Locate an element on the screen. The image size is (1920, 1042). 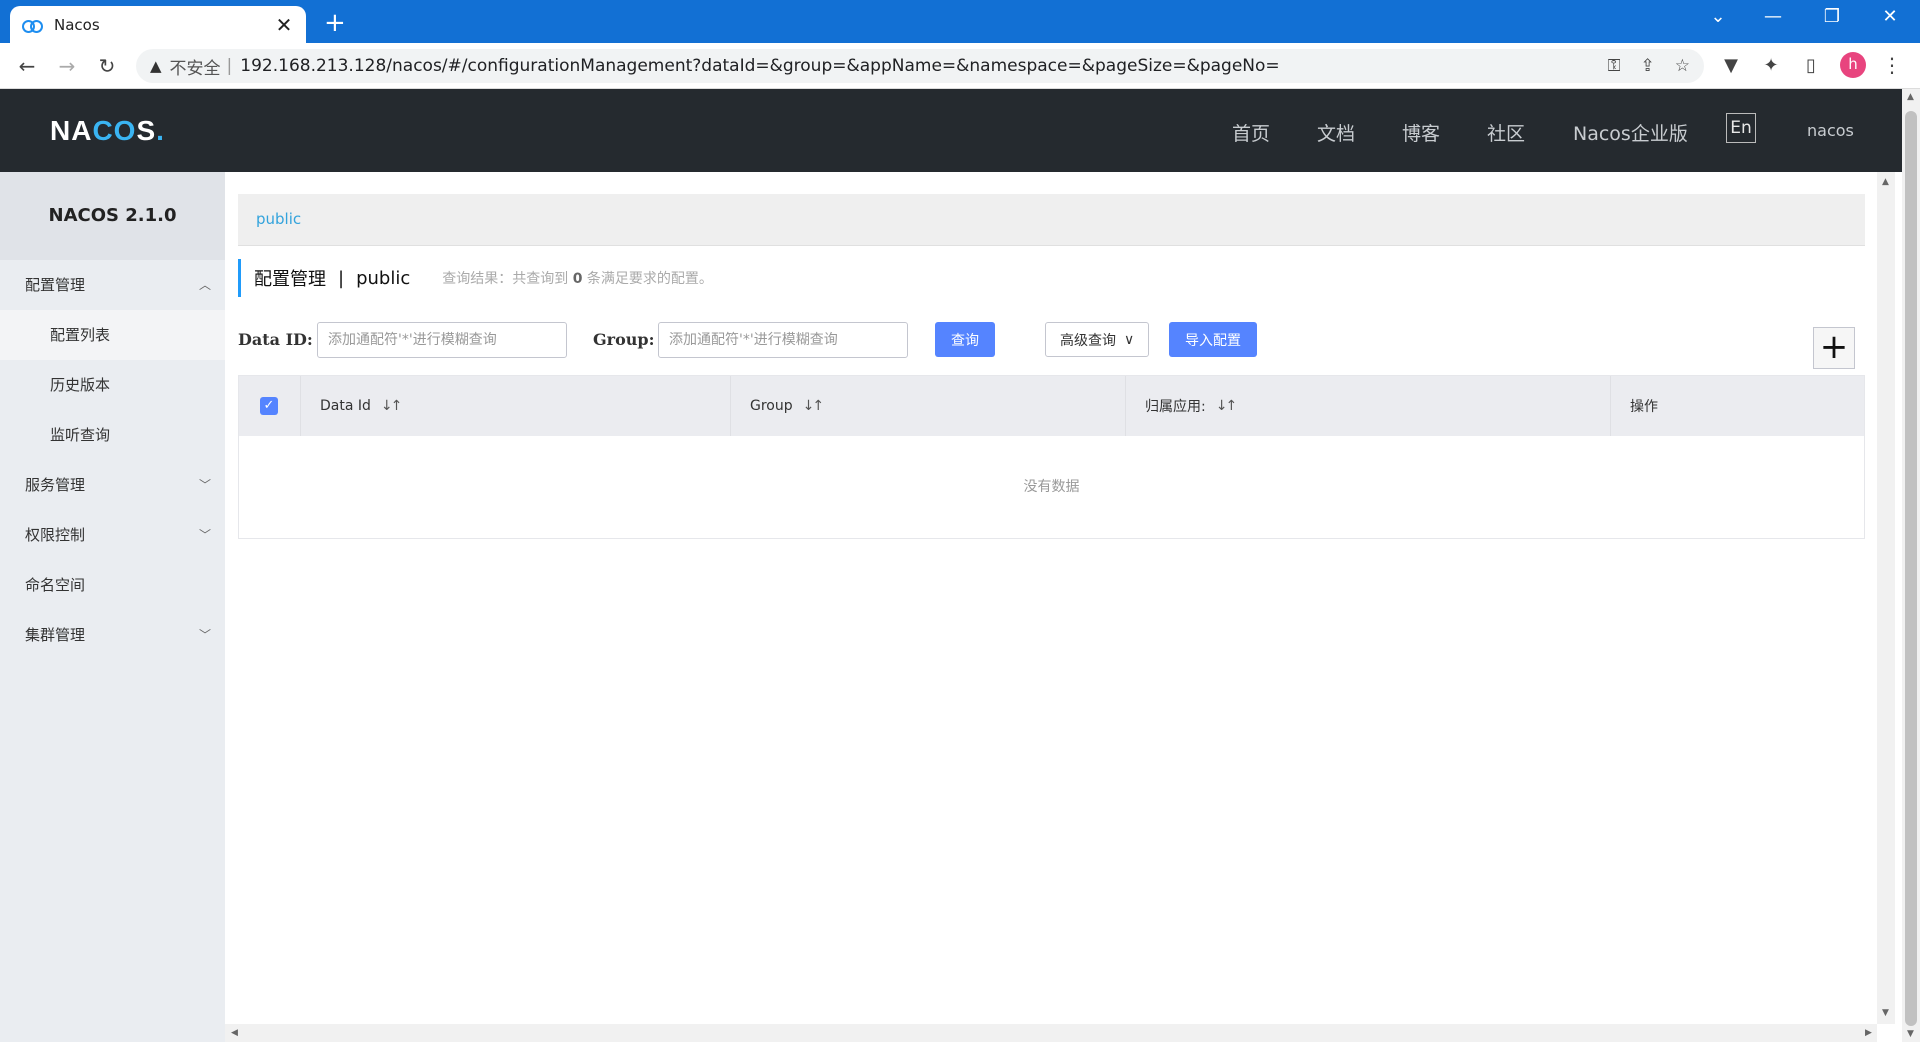
column-app: 归属应用: ↓↑ is located at coordinates (1368, 406).